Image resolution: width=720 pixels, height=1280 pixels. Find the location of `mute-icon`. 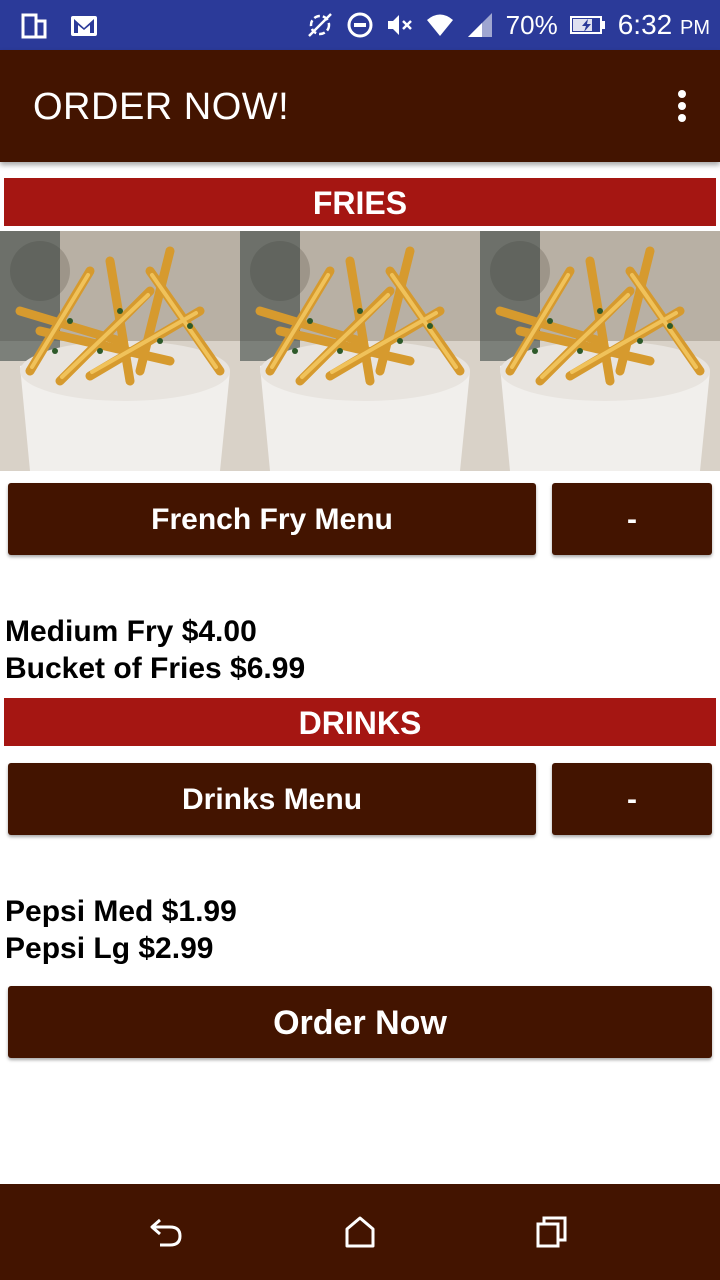

mute-icon is located at coordinates (399, 25).